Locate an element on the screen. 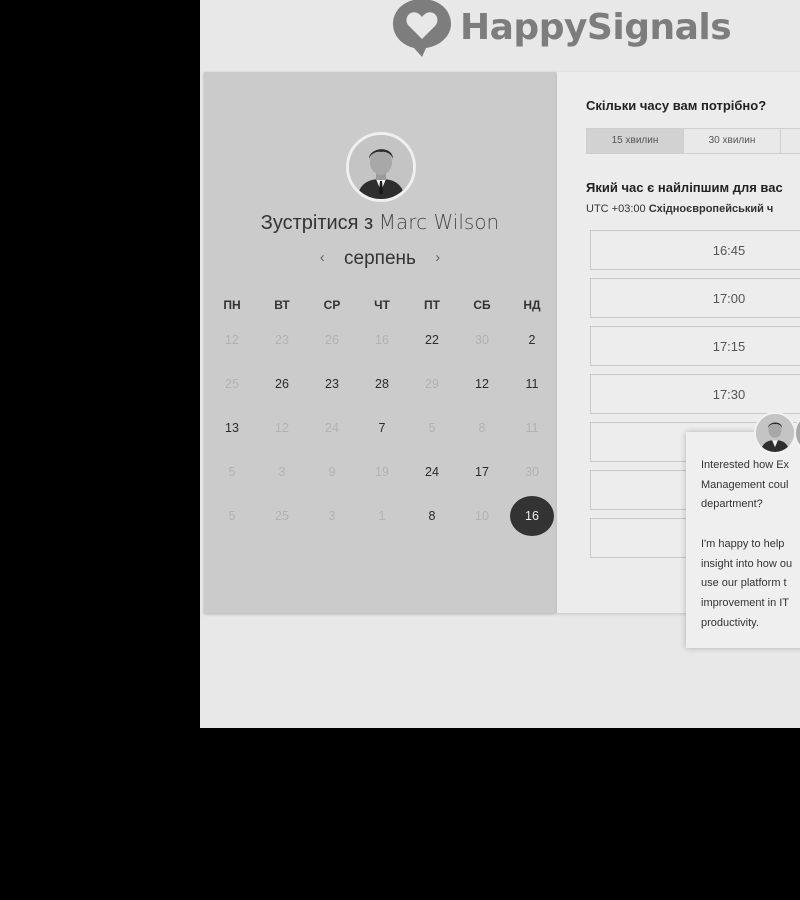 The height and width of the screenshot is (900, 800). calendar-day: 13 is located at coordinates (232, 428).